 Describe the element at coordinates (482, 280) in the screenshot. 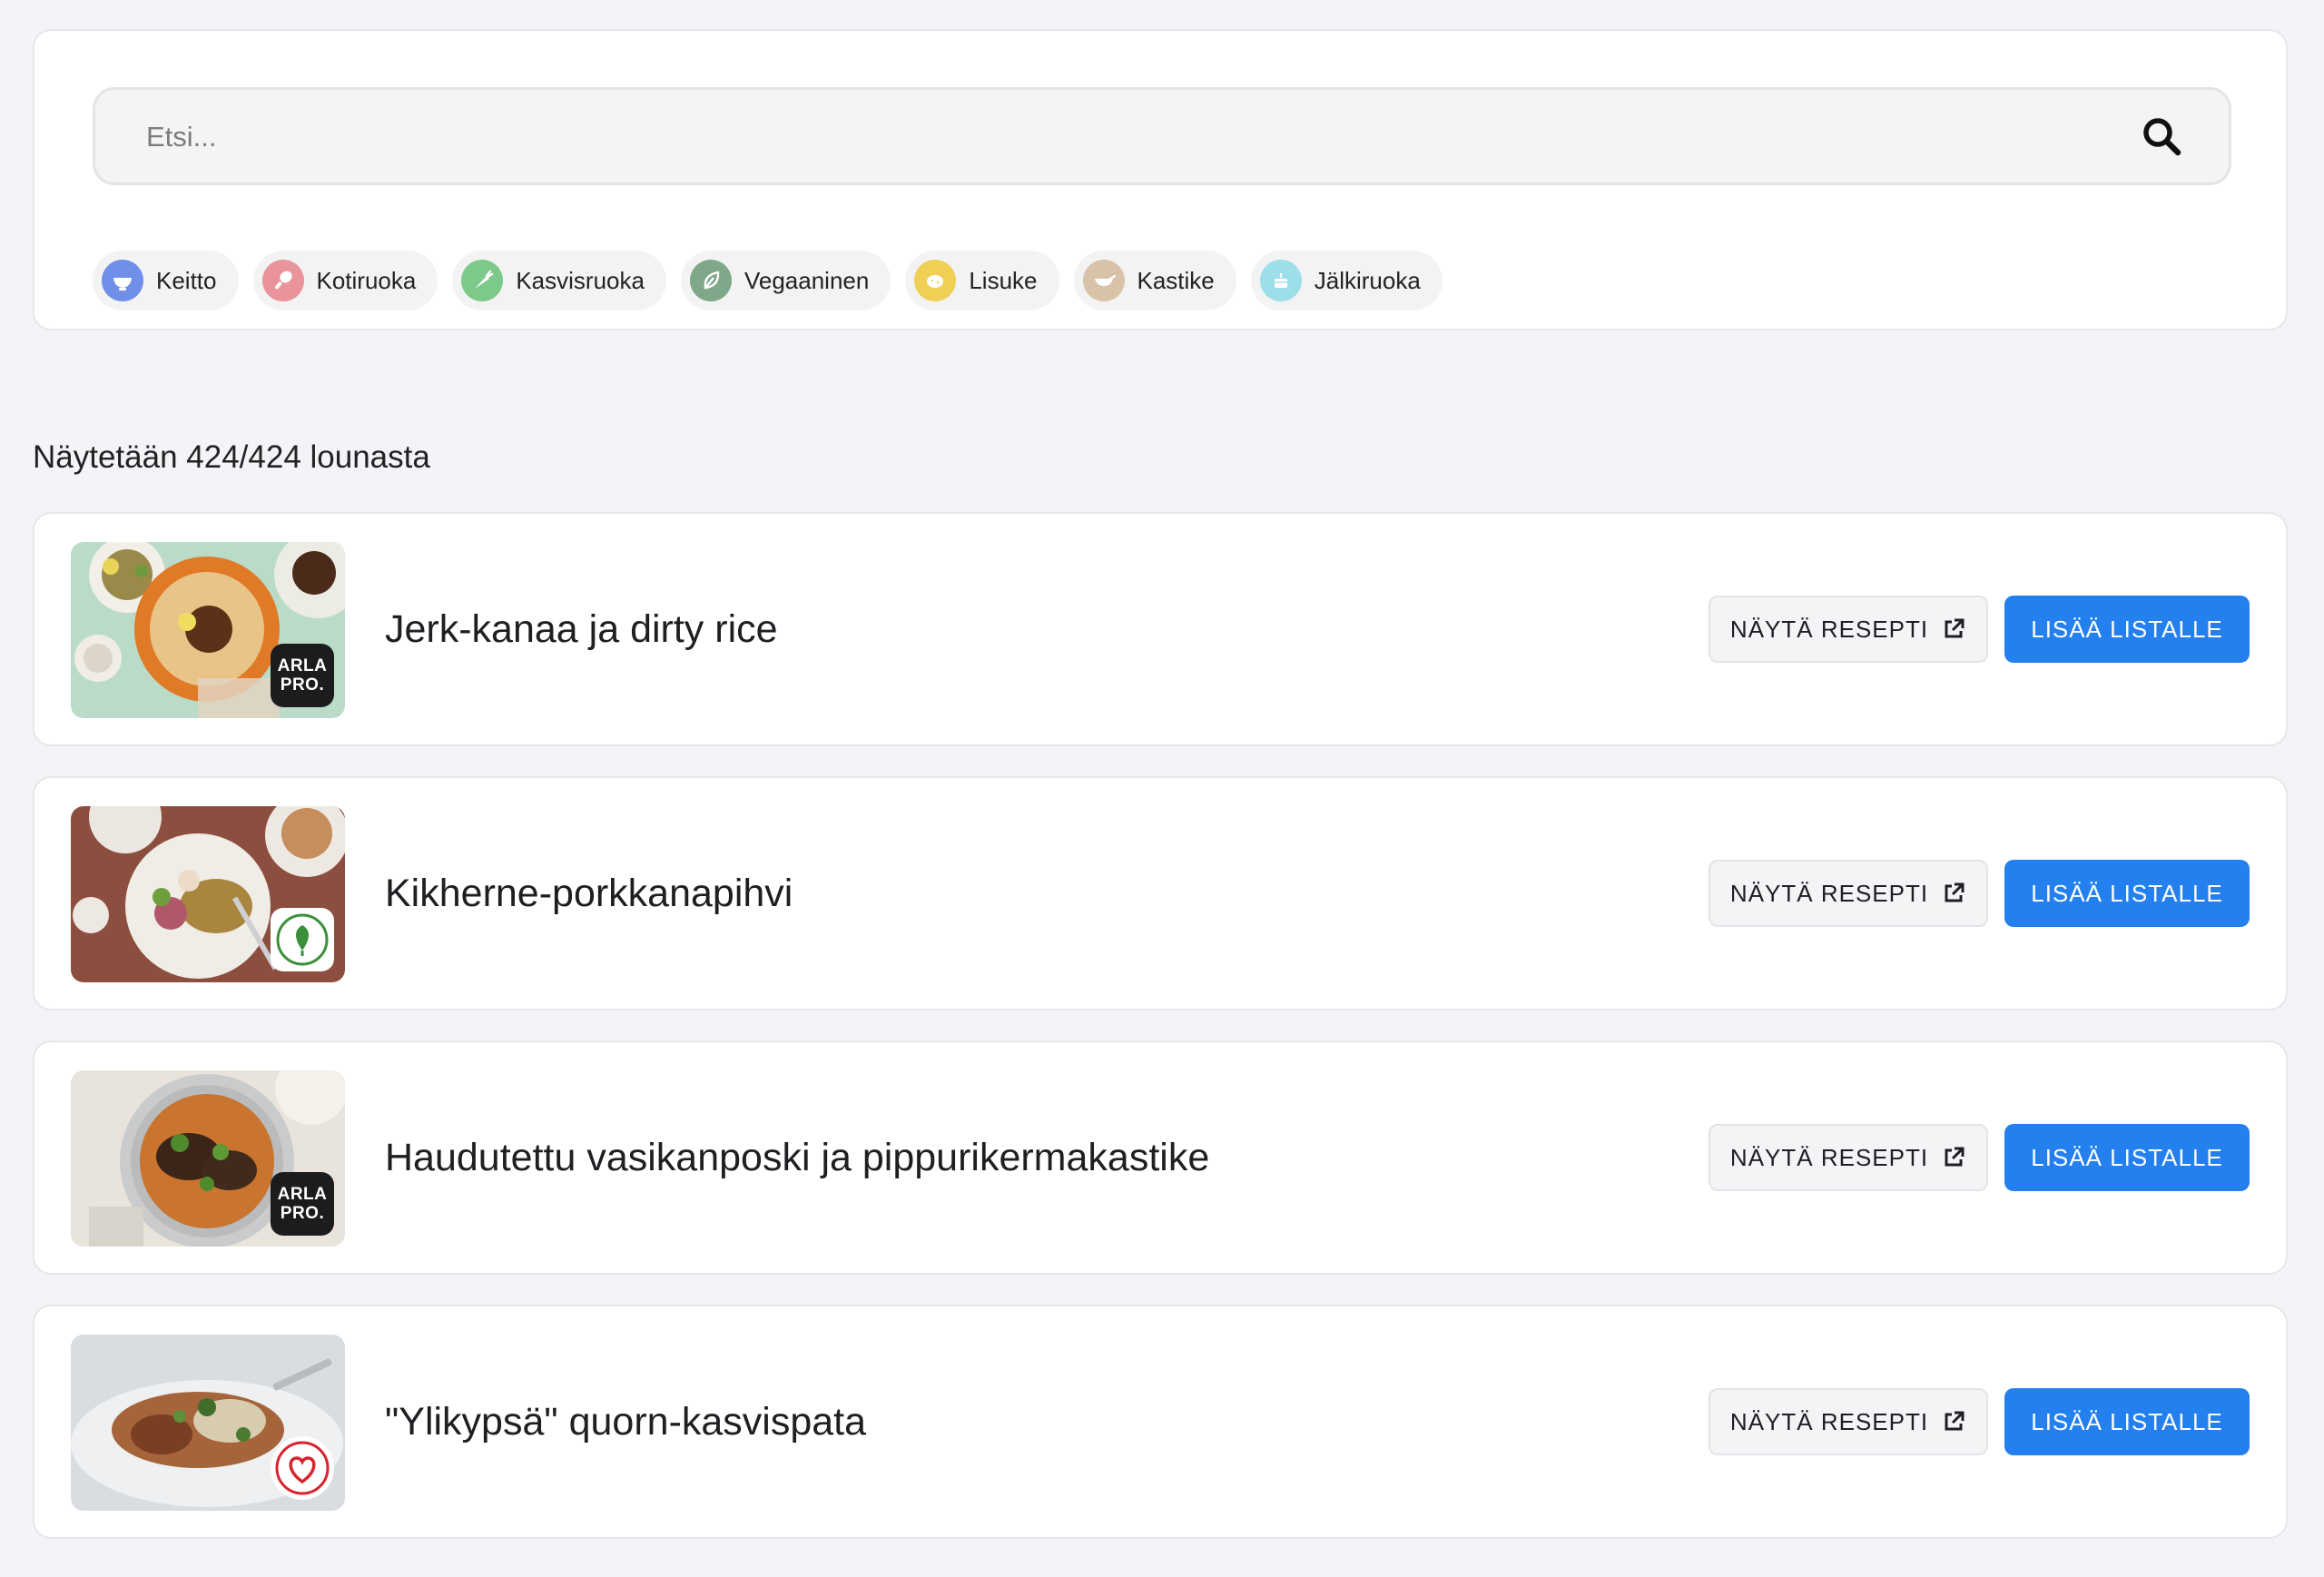

I see `carrot-icon` at that location.